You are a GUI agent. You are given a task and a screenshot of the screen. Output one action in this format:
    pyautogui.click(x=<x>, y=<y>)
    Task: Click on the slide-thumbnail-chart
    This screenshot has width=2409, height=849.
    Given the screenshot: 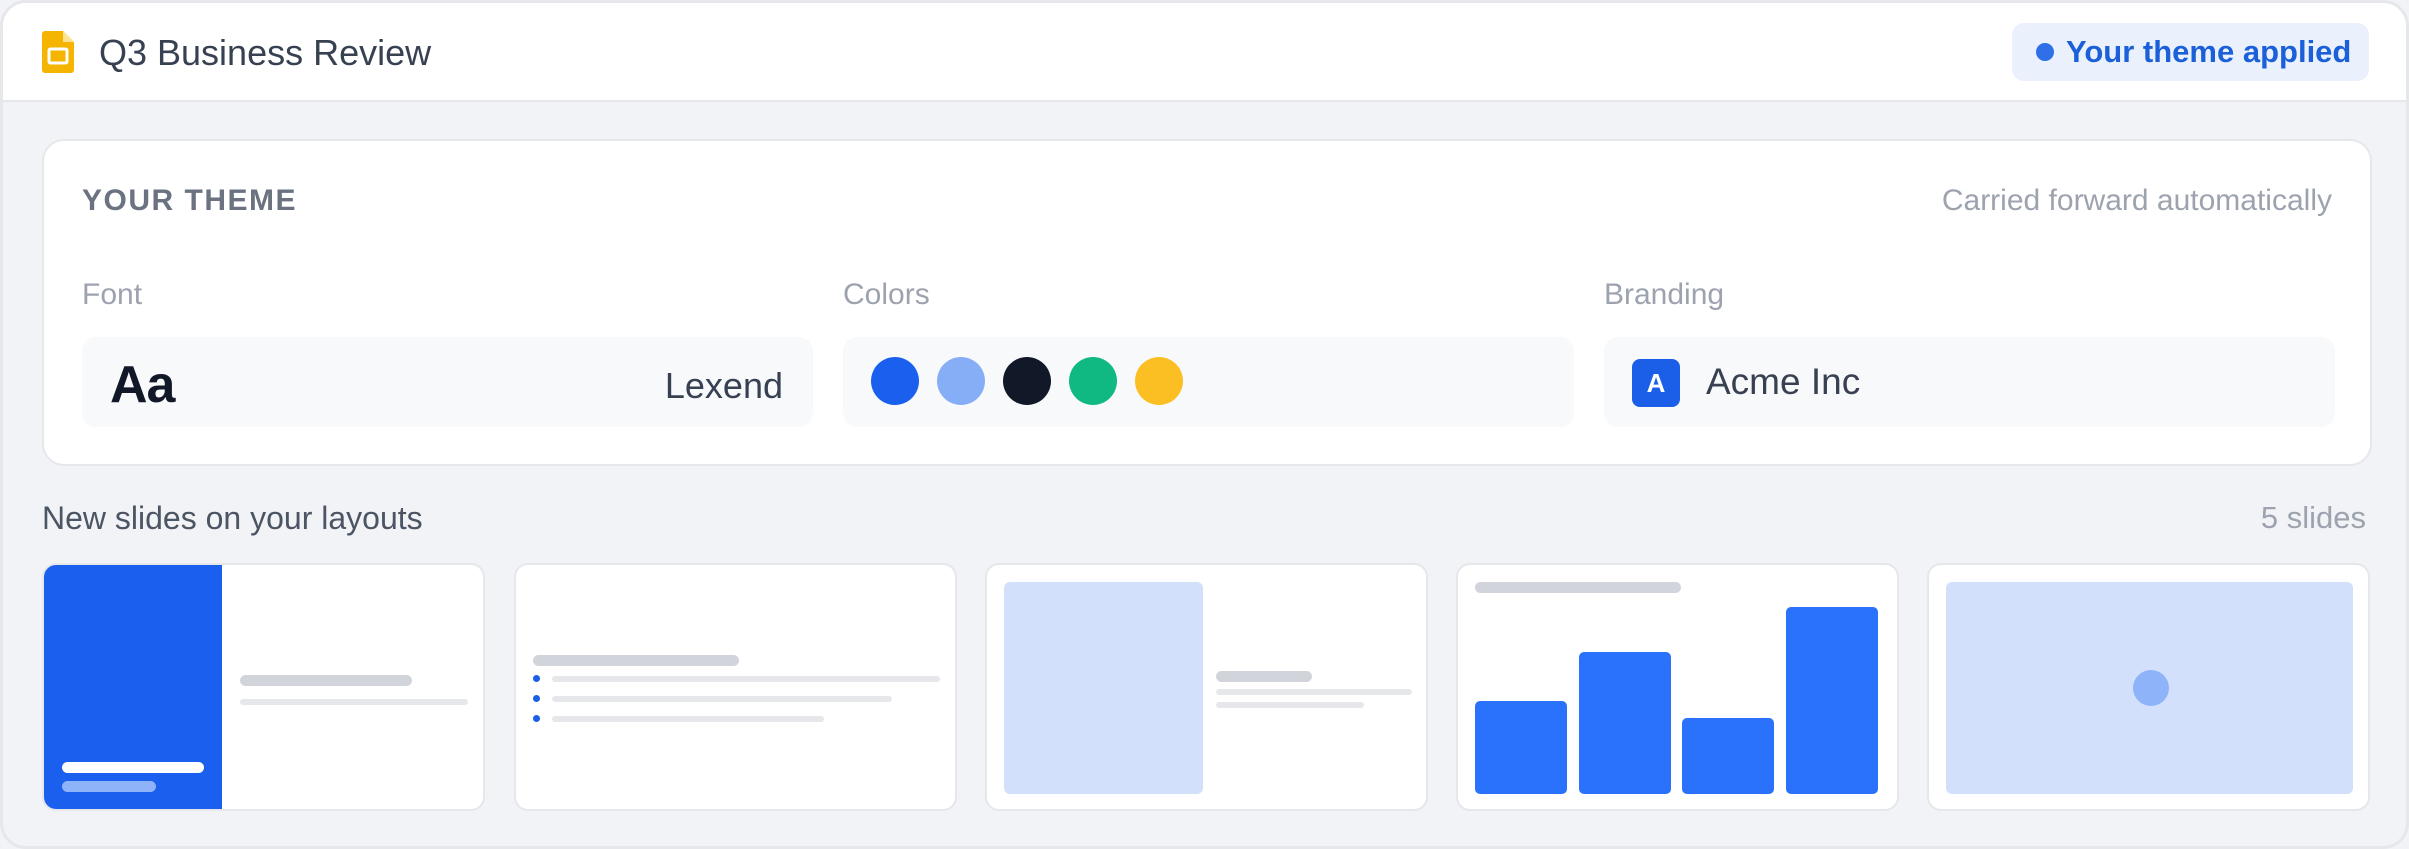 What is the action you would take?
    pyautogui.click(x=1677, y=687)
    